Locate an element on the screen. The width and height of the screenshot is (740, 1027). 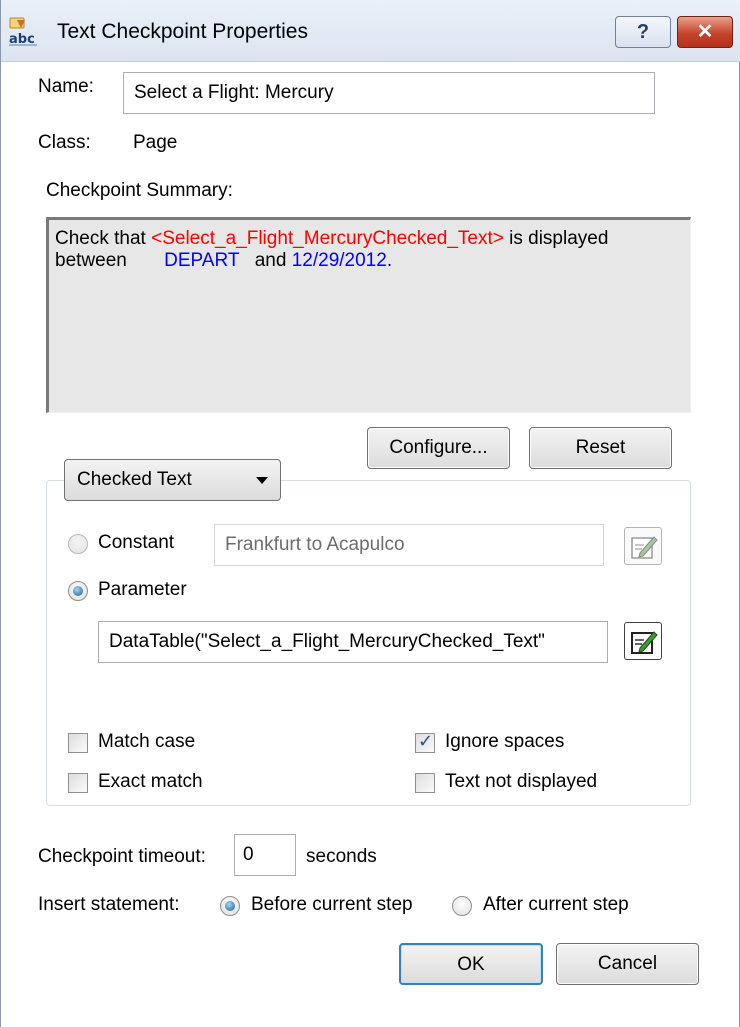
checked-text-dropdown-value: Checked Text is located at coordinates (134, 479).